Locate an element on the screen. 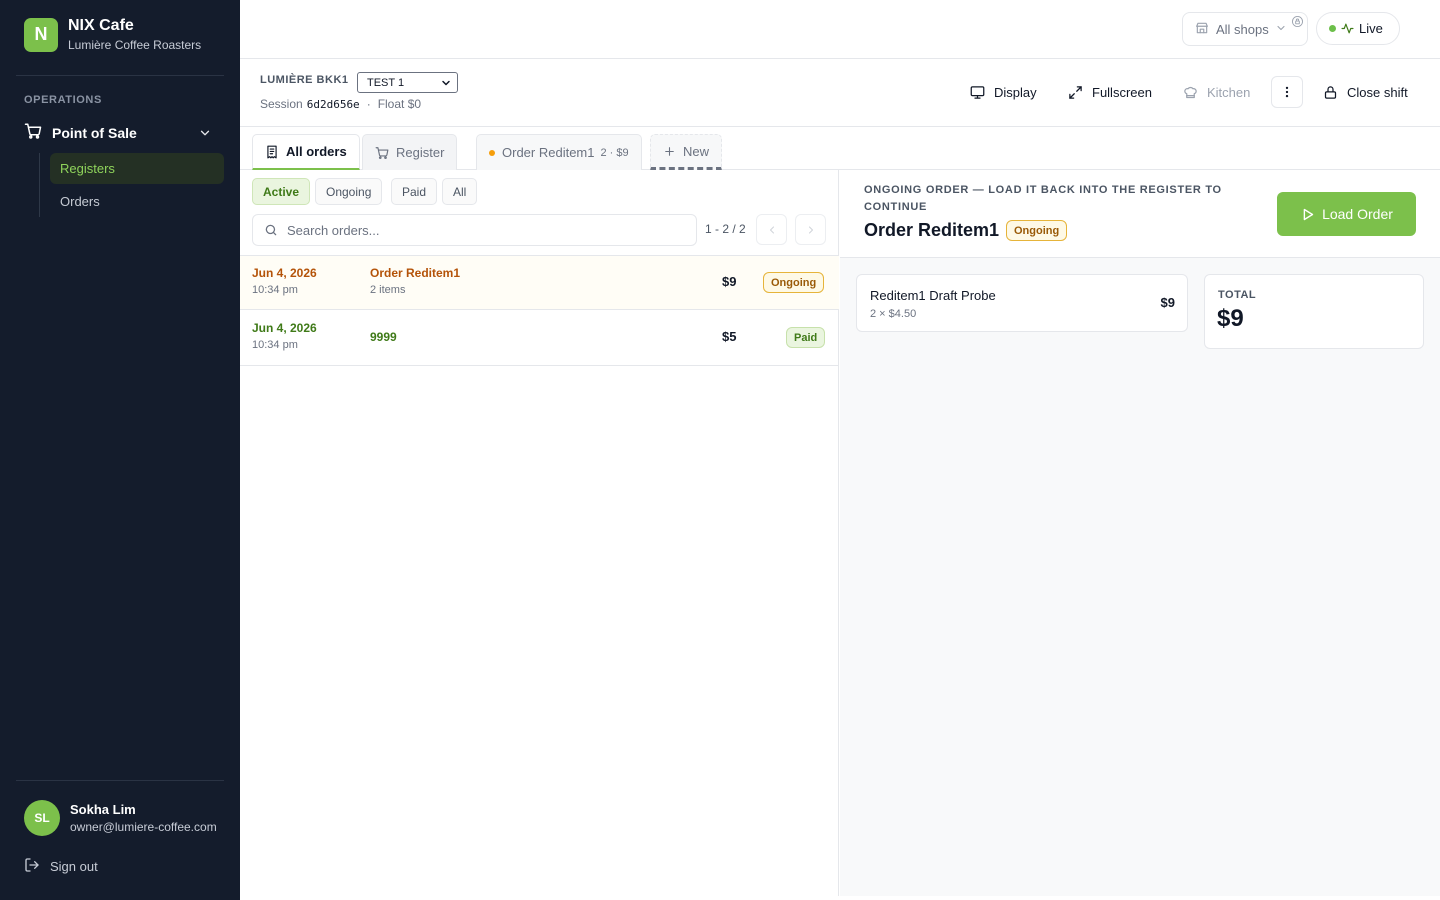 Image resolution: width=1440 pixels, height=900 pixels. more-options-button is located at coordinates (1287, 92).